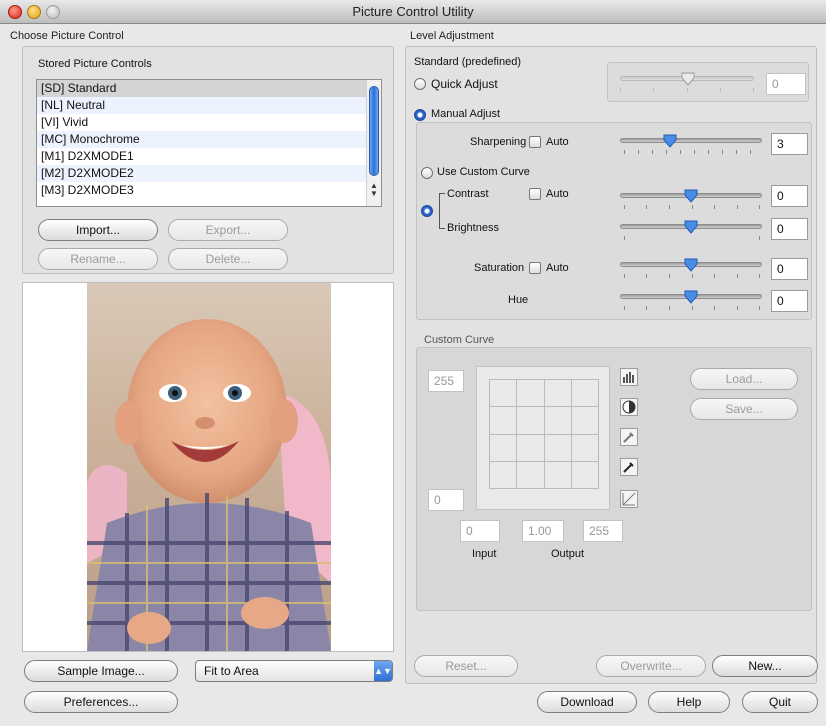 The image size is (826, 726). What do you see at coordinates (691, 265) in the screenshot?
I see `saturation-thumb` at bounding box center [691, 265].